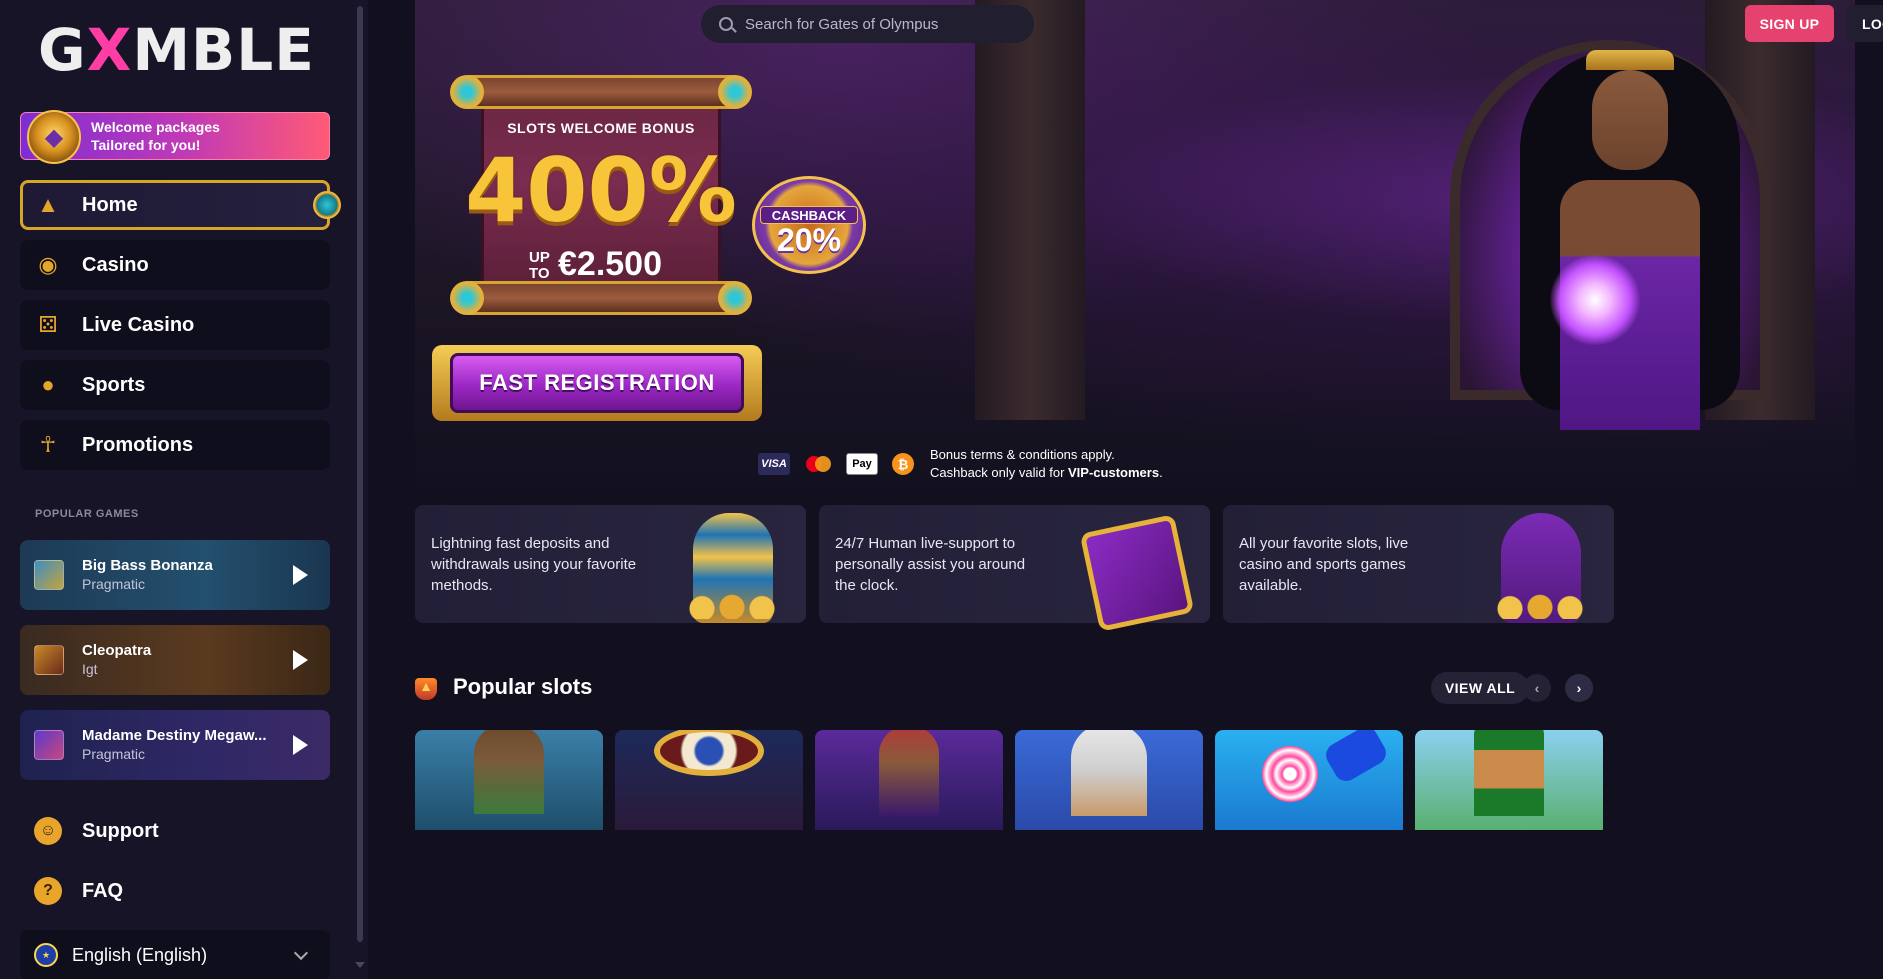 Image resolution: width=1883 pixels, height=979 pixels. What do you see at coordinates (175, 265) in the screenshot?
I see `nav-item-casino: ◉ Casino` at bounding box center [175, 265].